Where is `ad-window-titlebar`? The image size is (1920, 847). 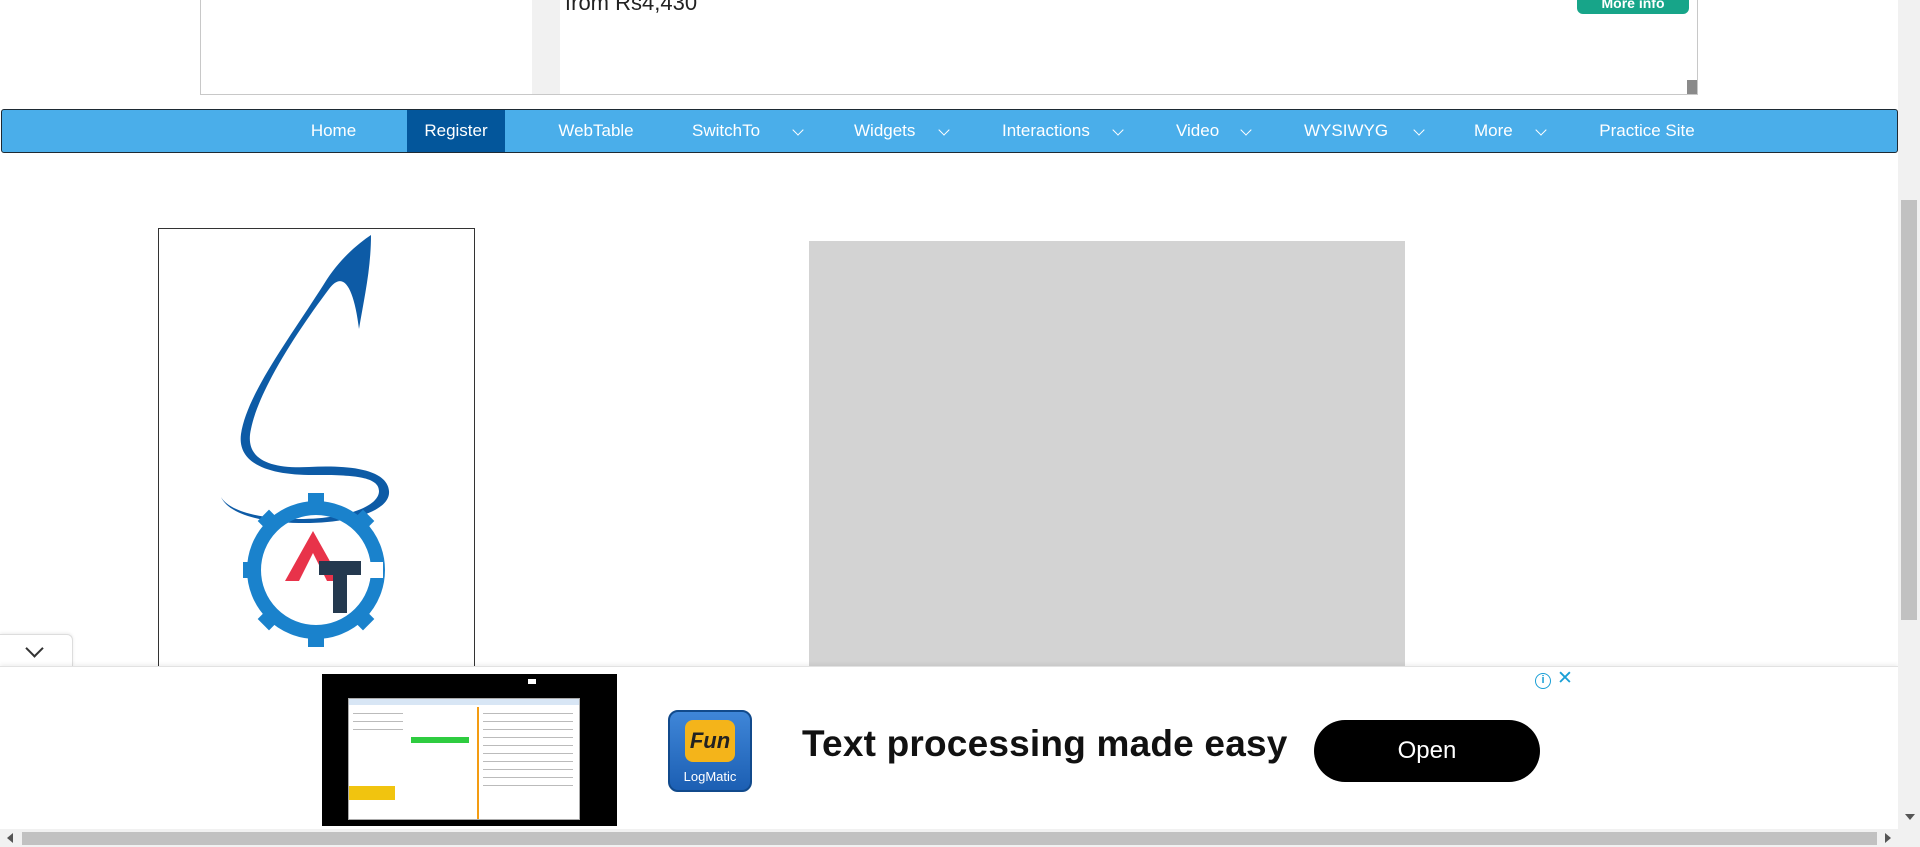
ad-window-titlebar is located at coordinates (464, 702).